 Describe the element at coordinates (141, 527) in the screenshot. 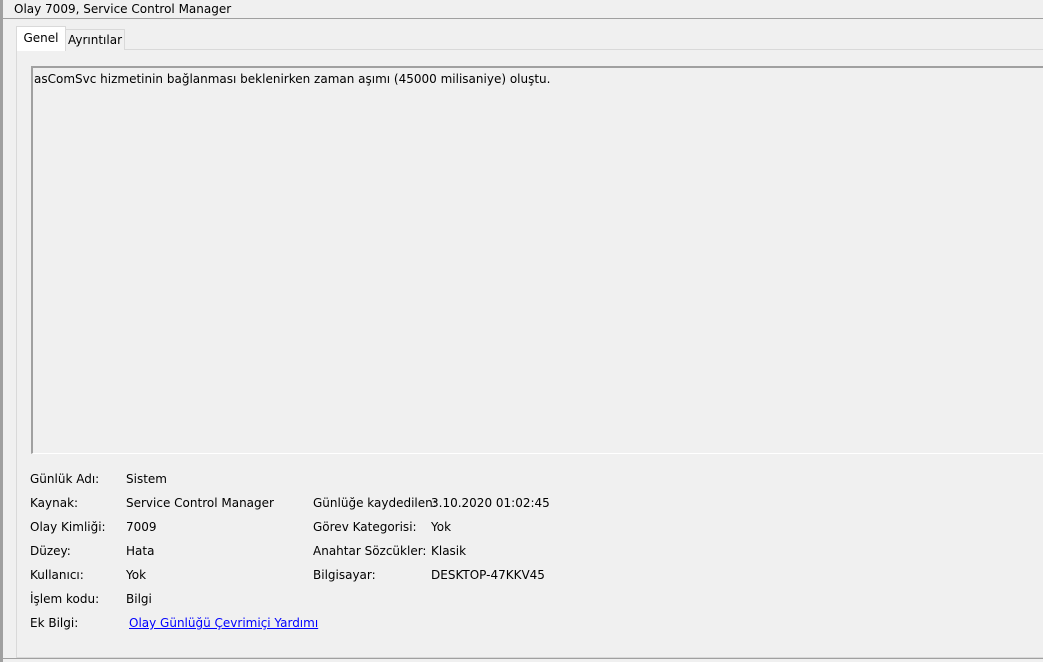

I see `event-id-value: 7009` at that location.